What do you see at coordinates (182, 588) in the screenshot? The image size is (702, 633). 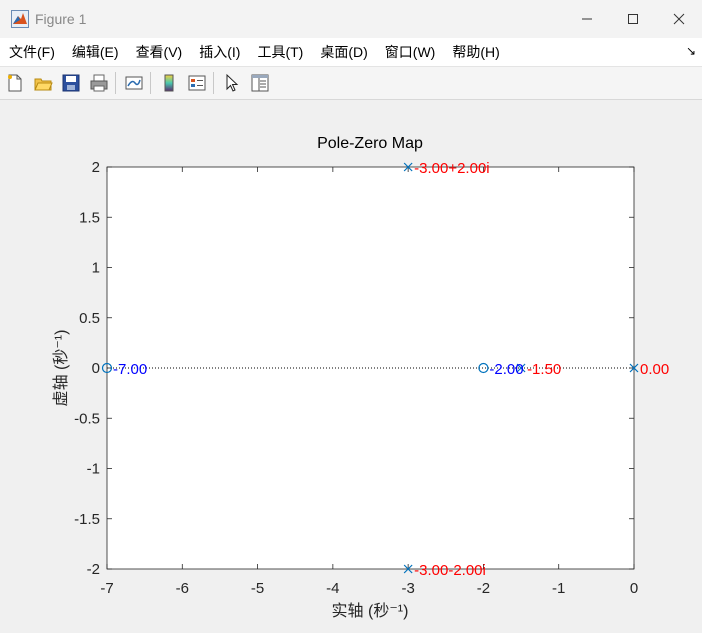 I see `x-tick-label: -6` at bounding box center [182, 588].